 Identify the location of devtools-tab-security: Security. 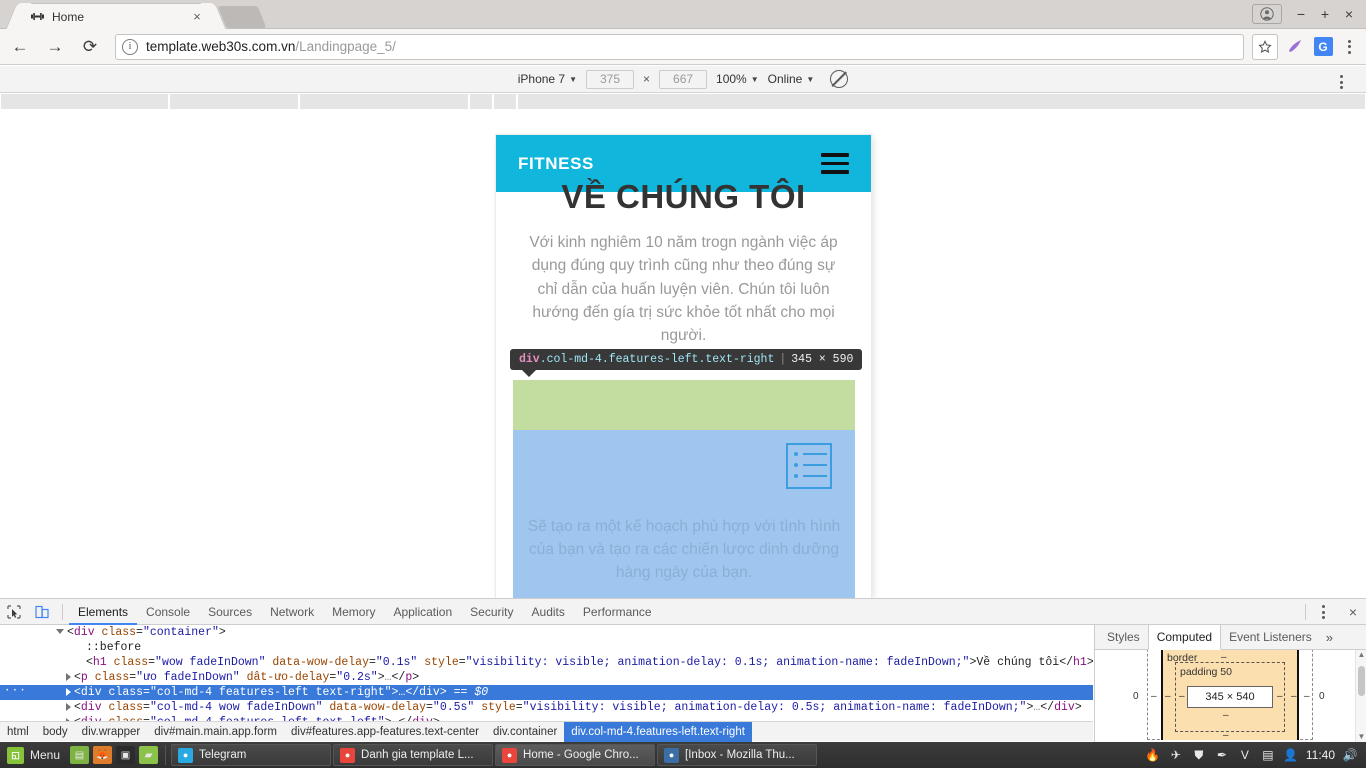
(491, 612).